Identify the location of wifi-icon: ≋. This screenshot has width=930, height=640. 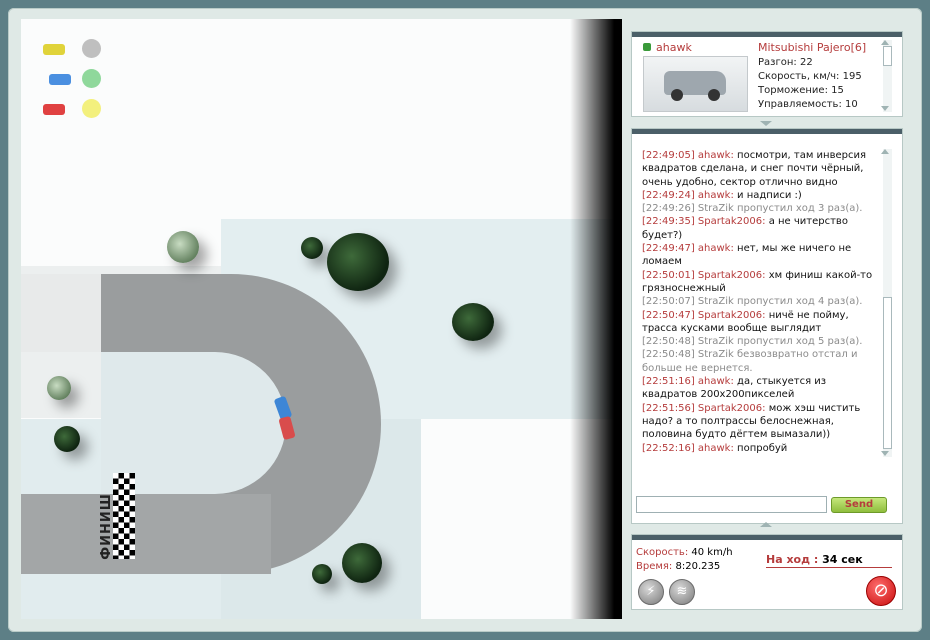
(682, 591).